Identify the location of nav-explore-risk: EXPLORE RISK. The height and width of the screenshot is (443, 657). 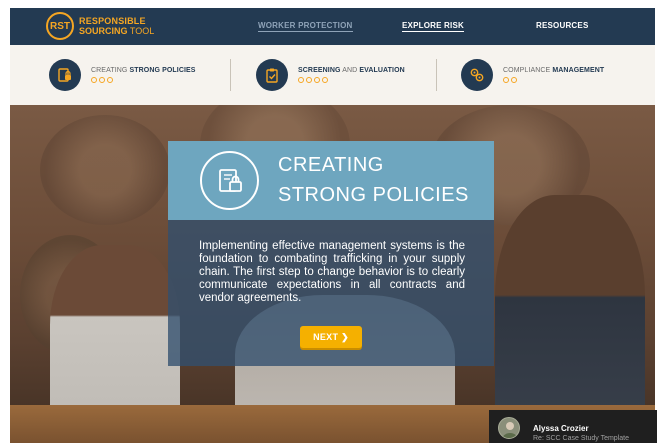
(433, 26).